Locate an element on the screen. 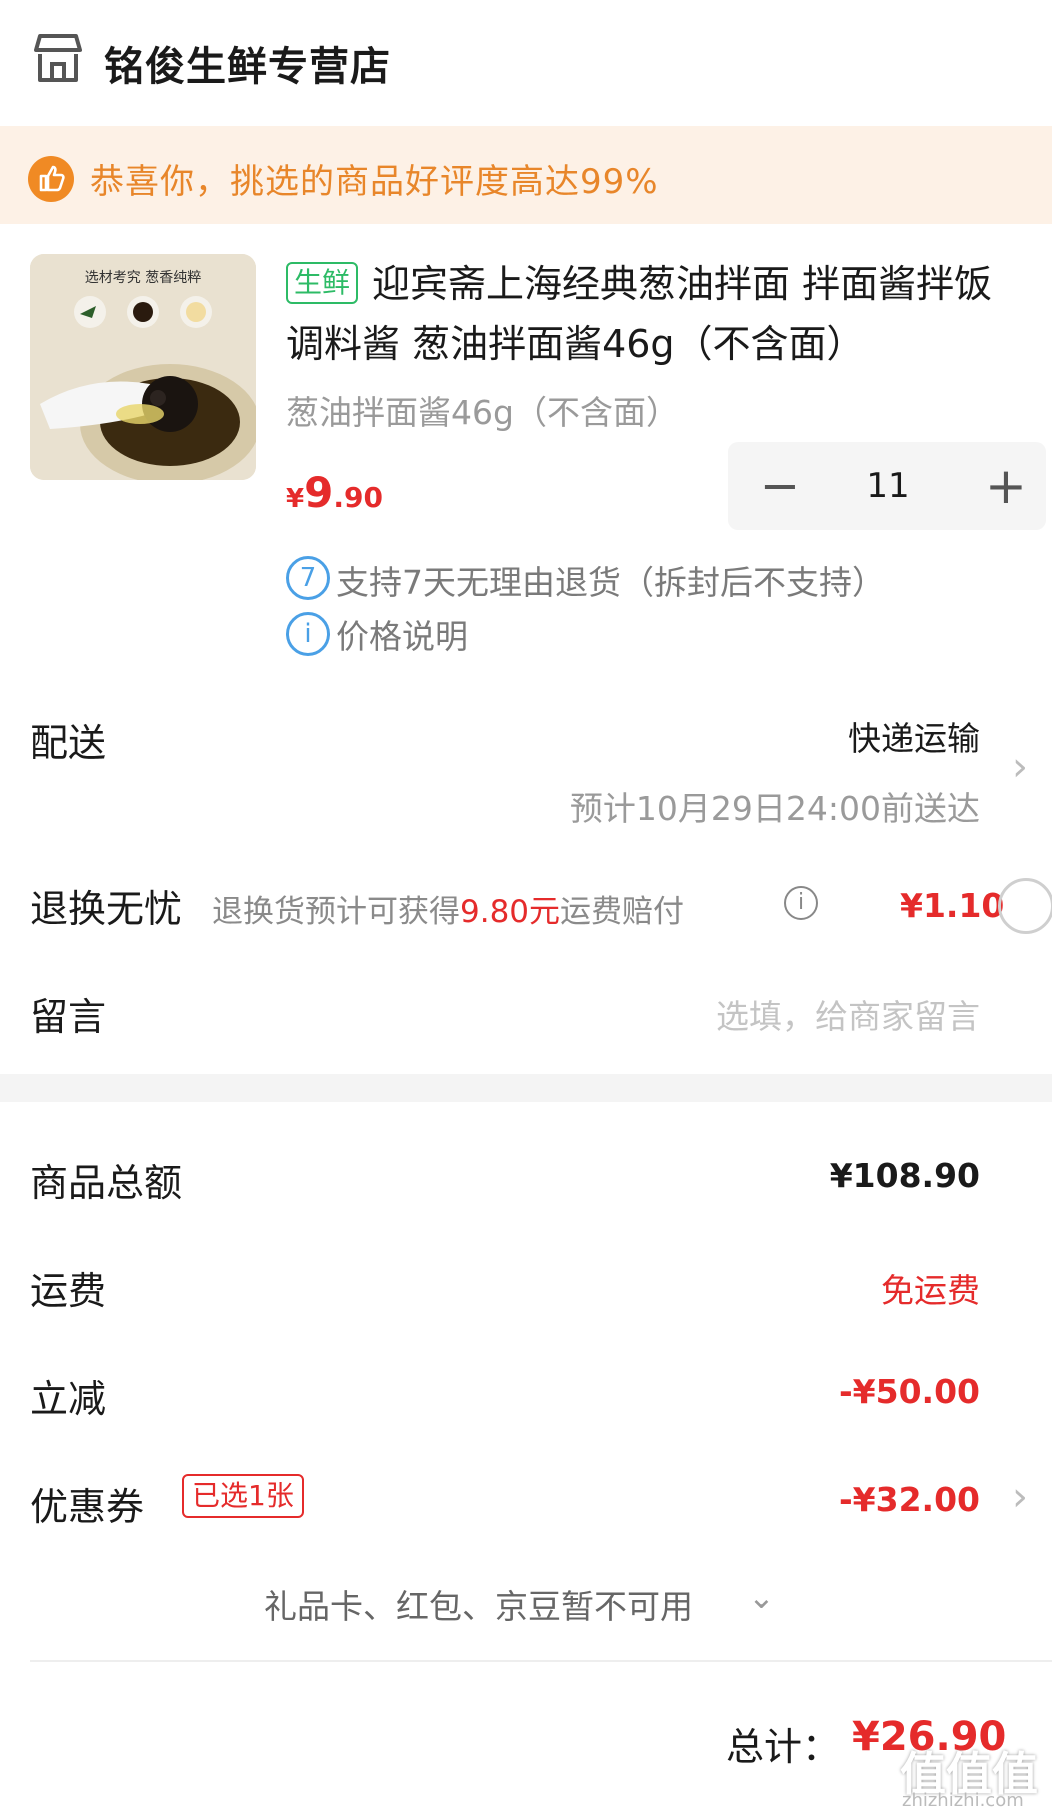 The height and width of the screenshot is (1818, 1052). coupon-label: 优惠券 is located at coordinates (87, 1507).